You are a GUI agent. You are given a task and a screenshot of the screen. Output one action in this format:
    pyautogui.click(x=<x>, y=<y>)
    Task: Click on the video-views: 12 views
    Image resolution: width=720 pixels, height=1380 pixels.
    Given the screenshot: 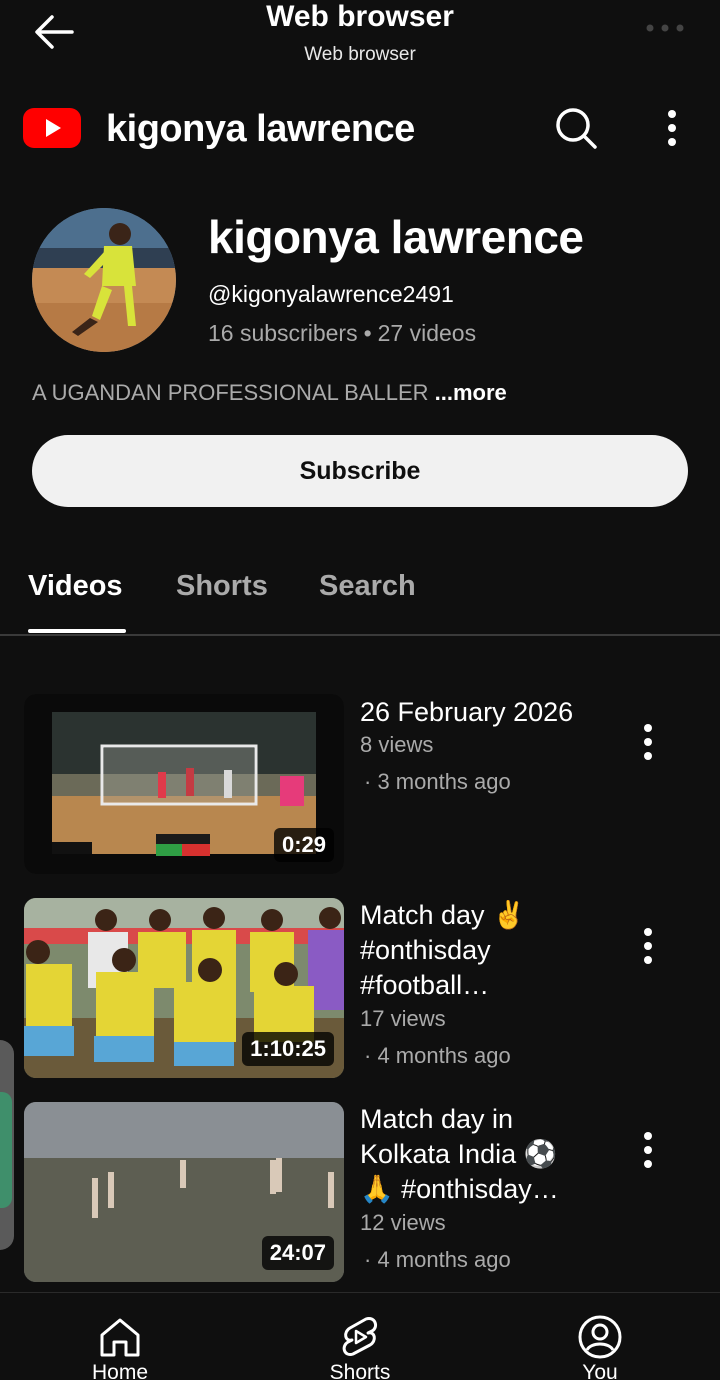 What is the action you would take?
    pyautogui.click(x=403, y=1222)
    